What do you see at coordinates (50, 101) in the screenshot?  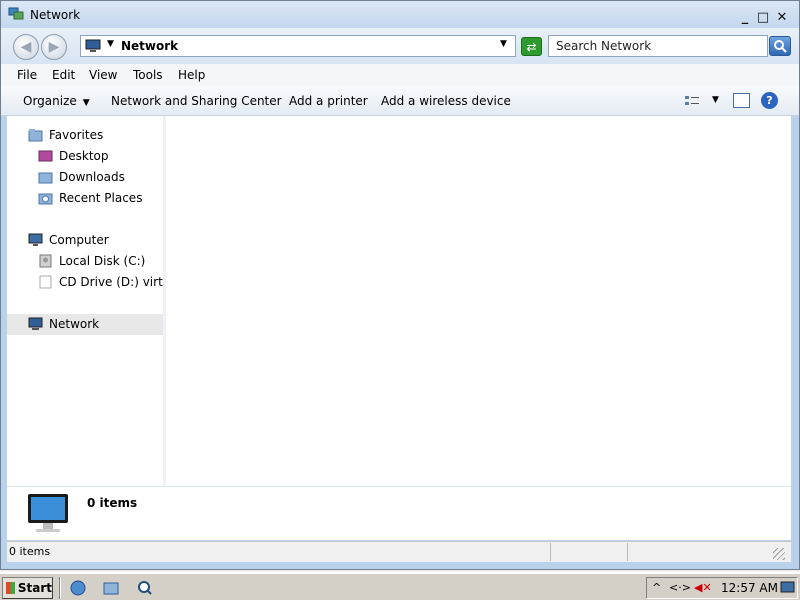 I see `organize-label: Organize` at bounding box center [50, 101].